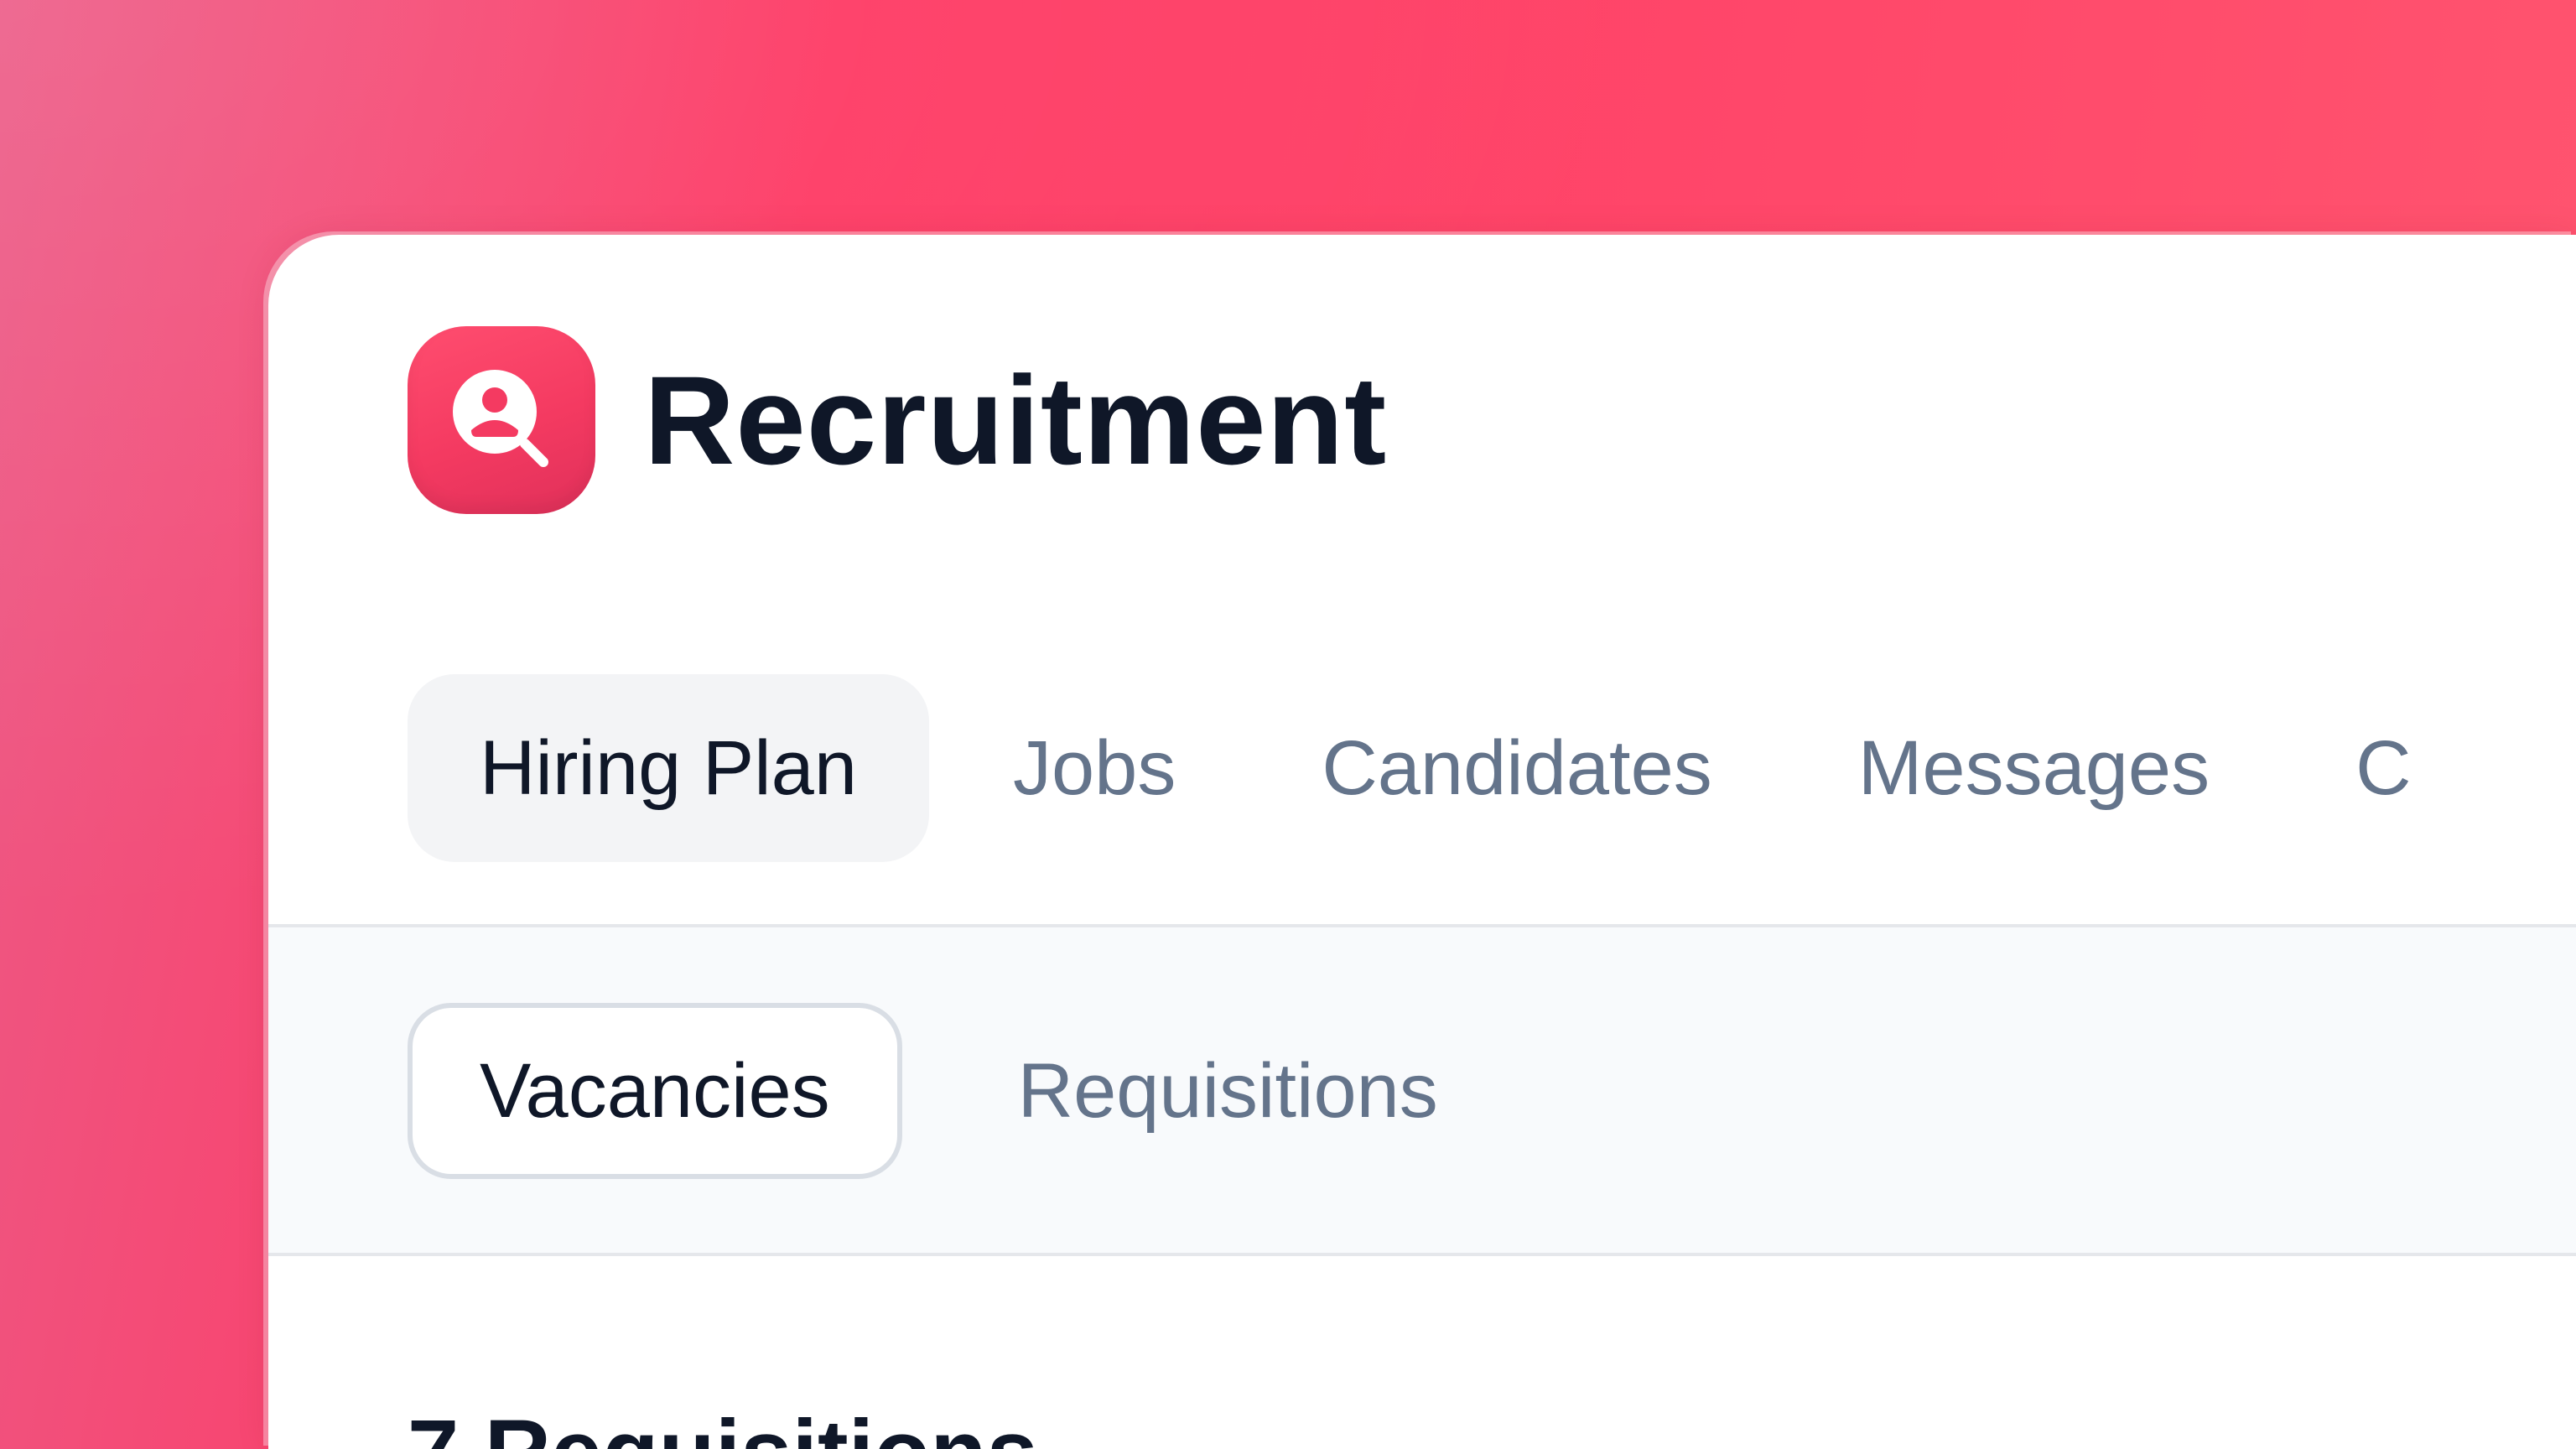 This screenshot has width=2576, height=1449. What do you see at coordinates (1094, 768) in the screenshot?
I see `tab-jobs: Jobs` at bounding box center [1094, 768].